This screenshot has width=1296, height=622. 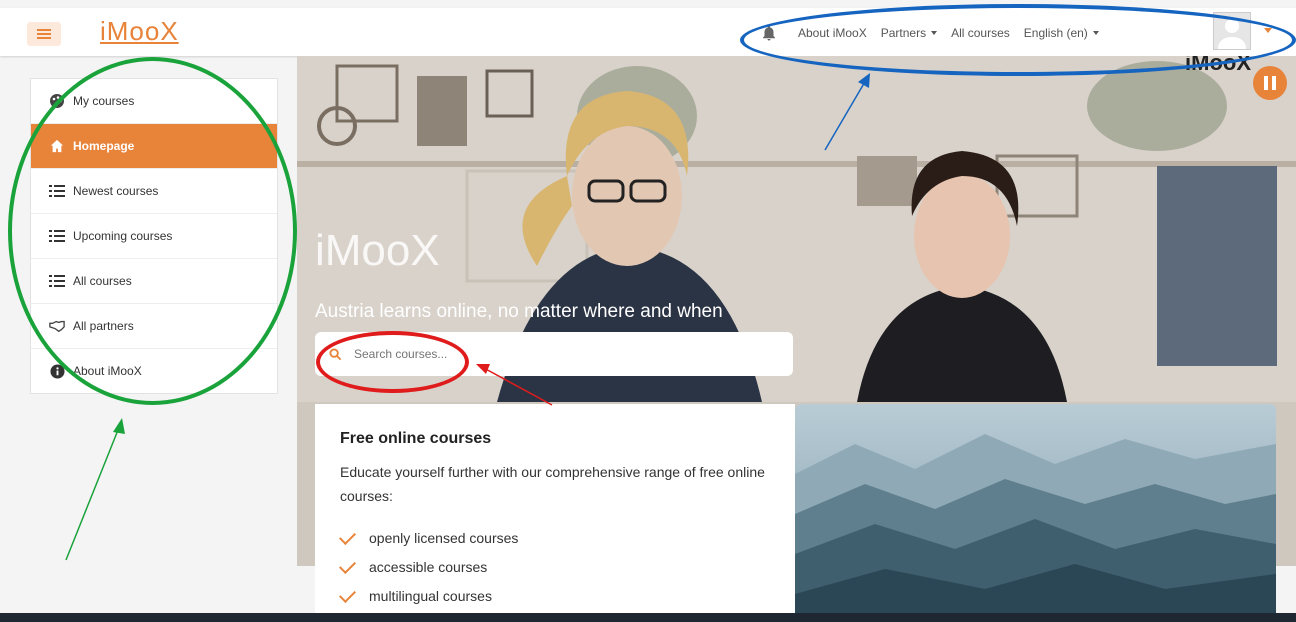 What do you see at coordinates (864, 80) in the screenshot?
I see `blue-arrowhead` at bounding box center [864, 80].